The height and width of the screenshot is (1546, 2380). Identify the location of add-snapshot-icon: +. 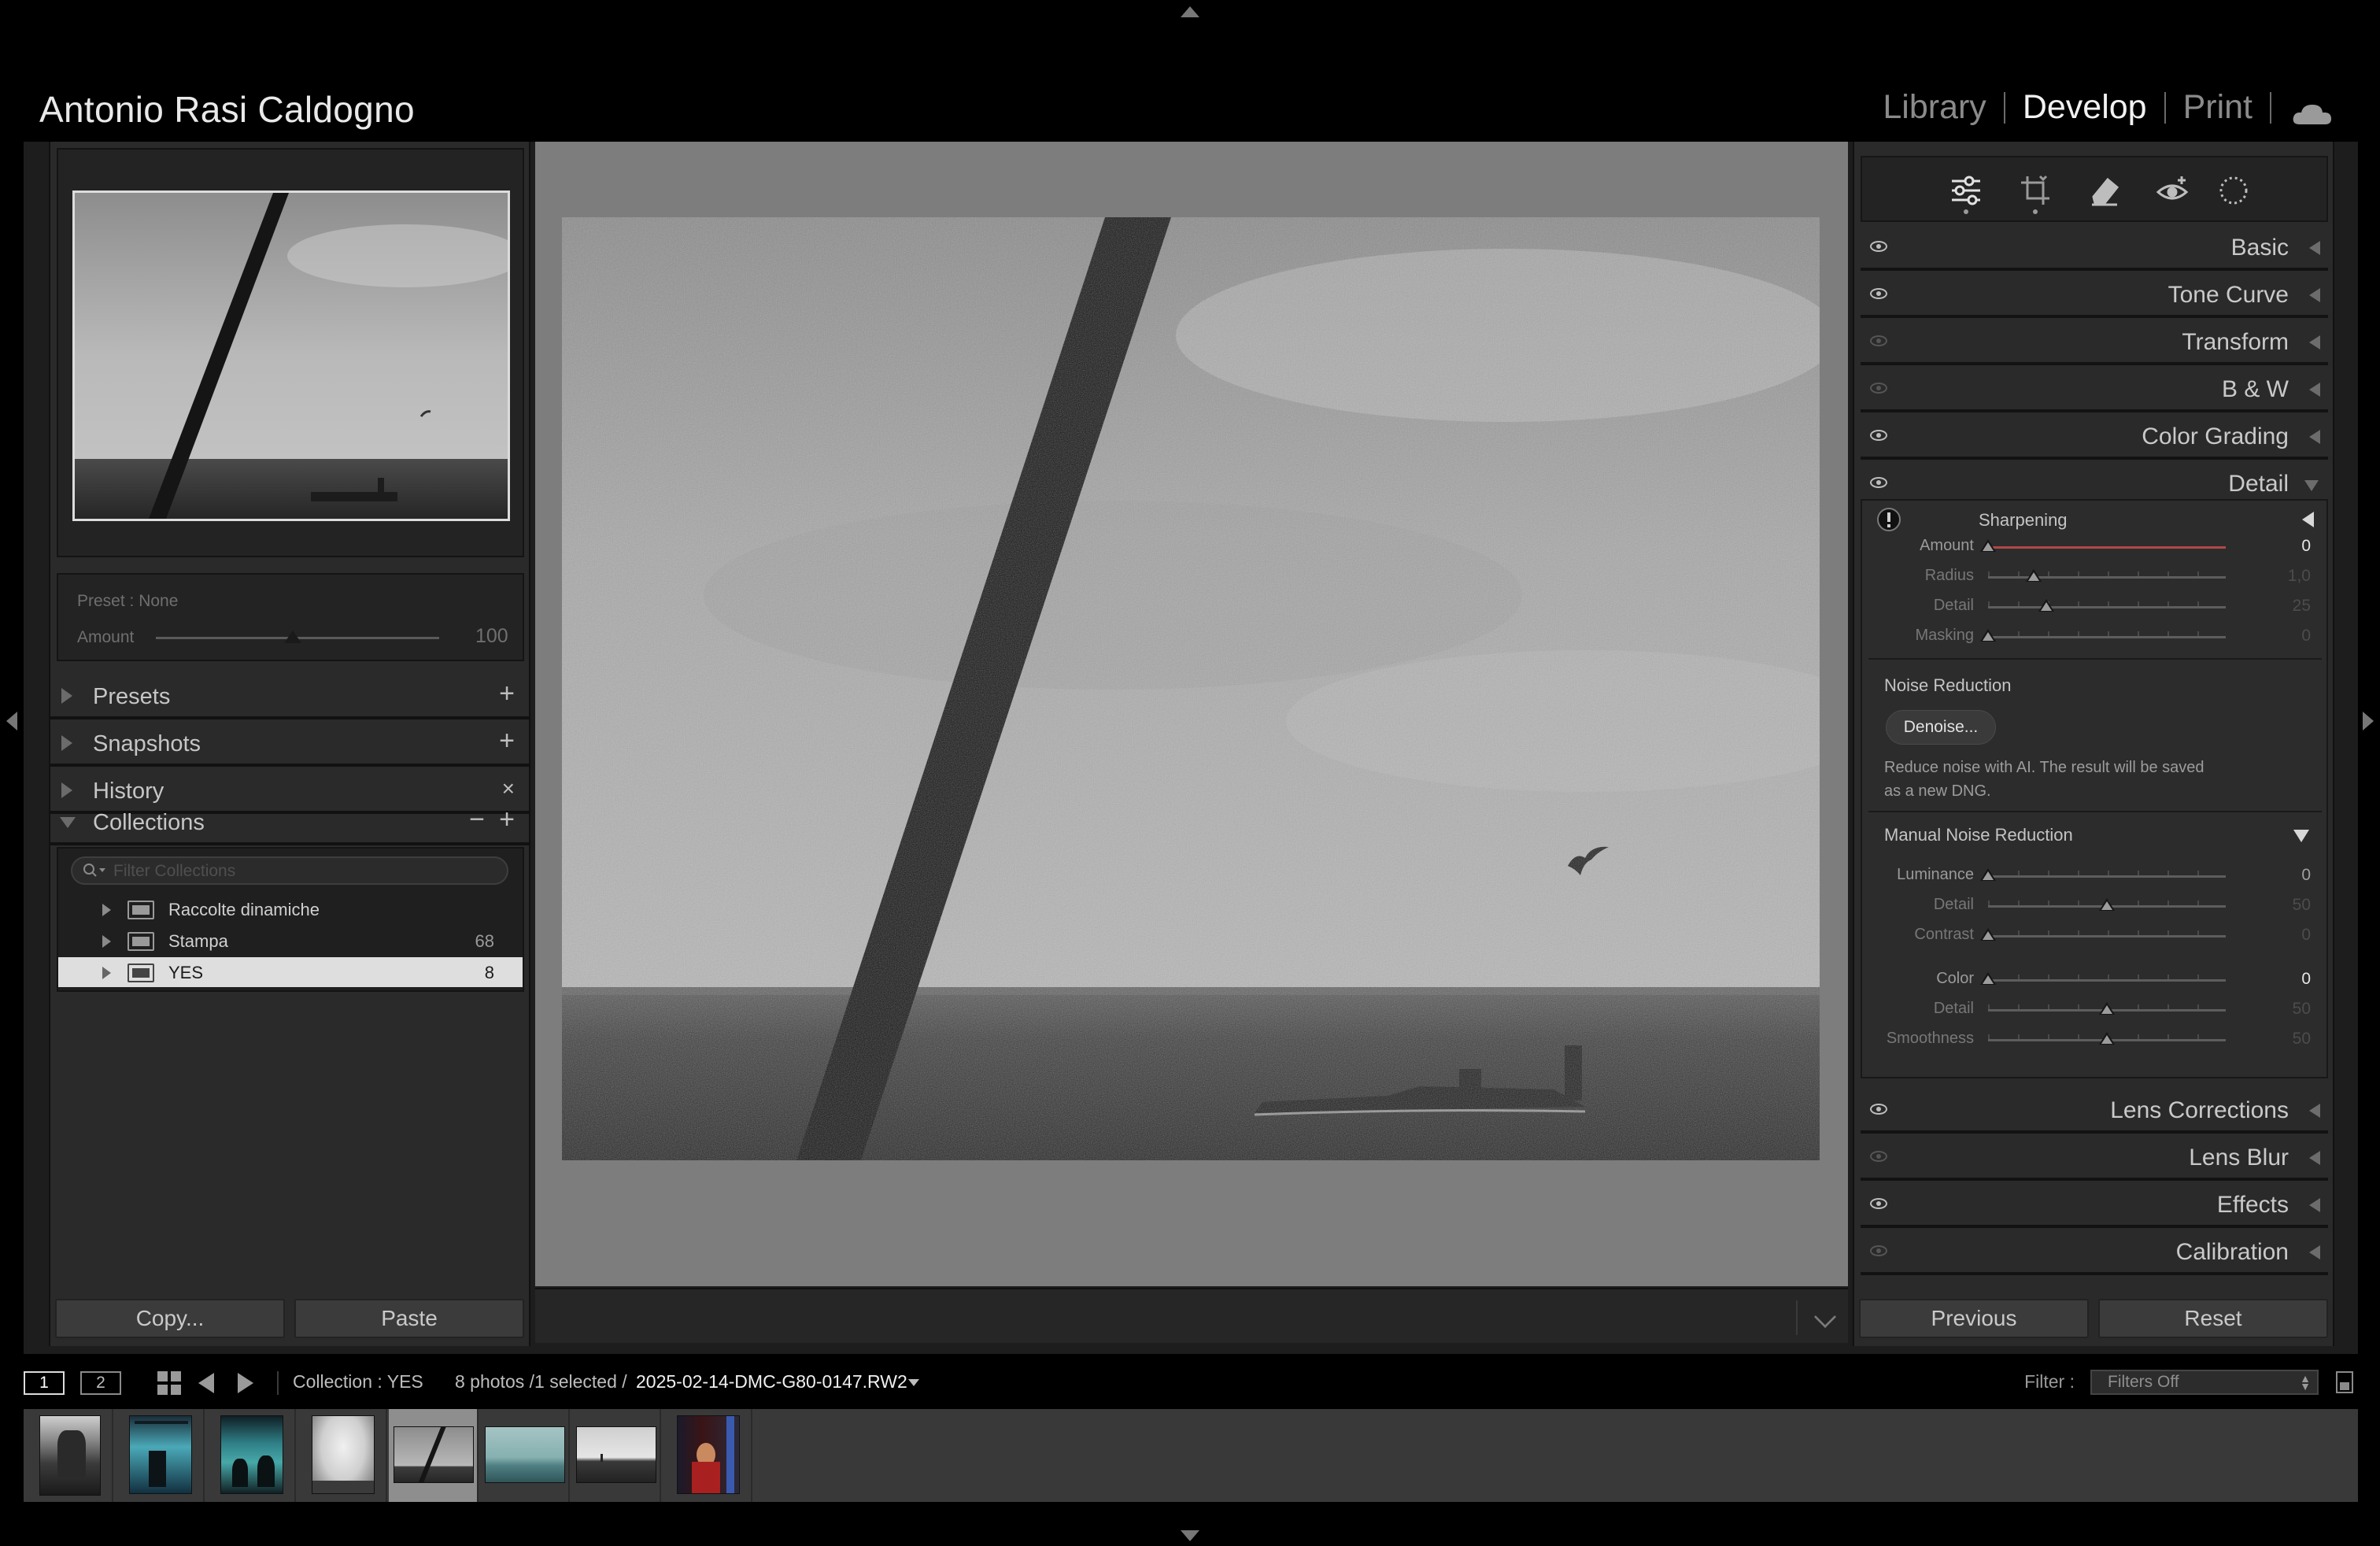
(507, 741).